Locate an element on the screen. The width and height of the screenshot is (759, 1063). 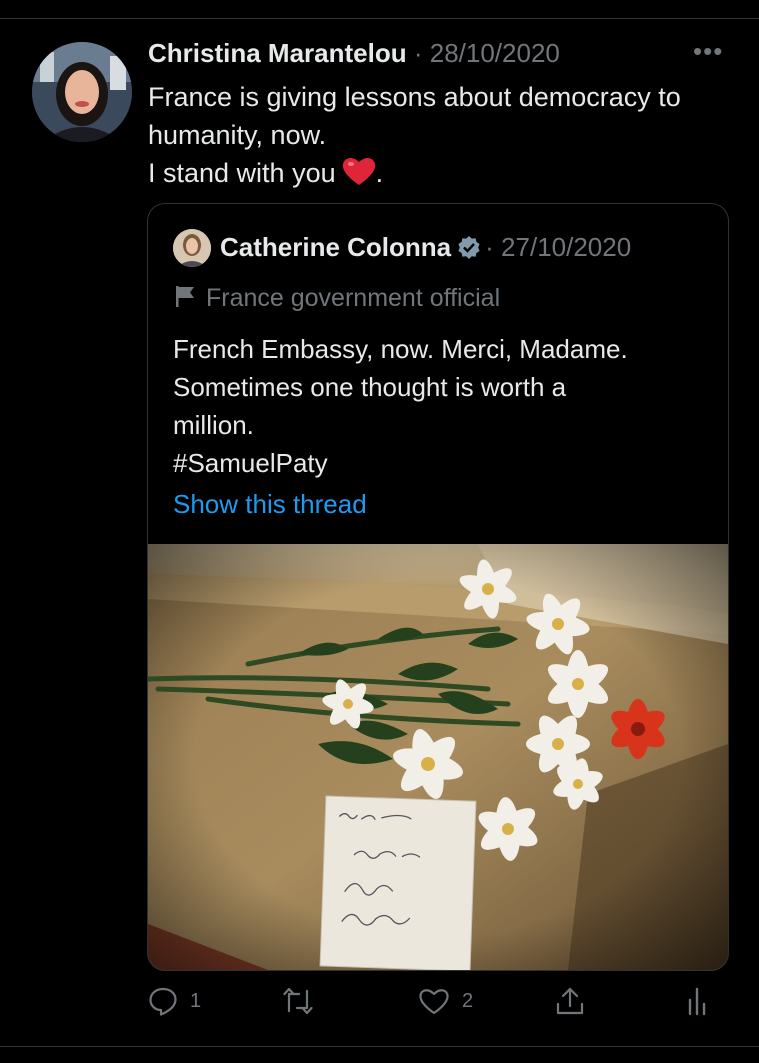
tweet-text-line: I stand with you. is located at coordinates (443, 175).